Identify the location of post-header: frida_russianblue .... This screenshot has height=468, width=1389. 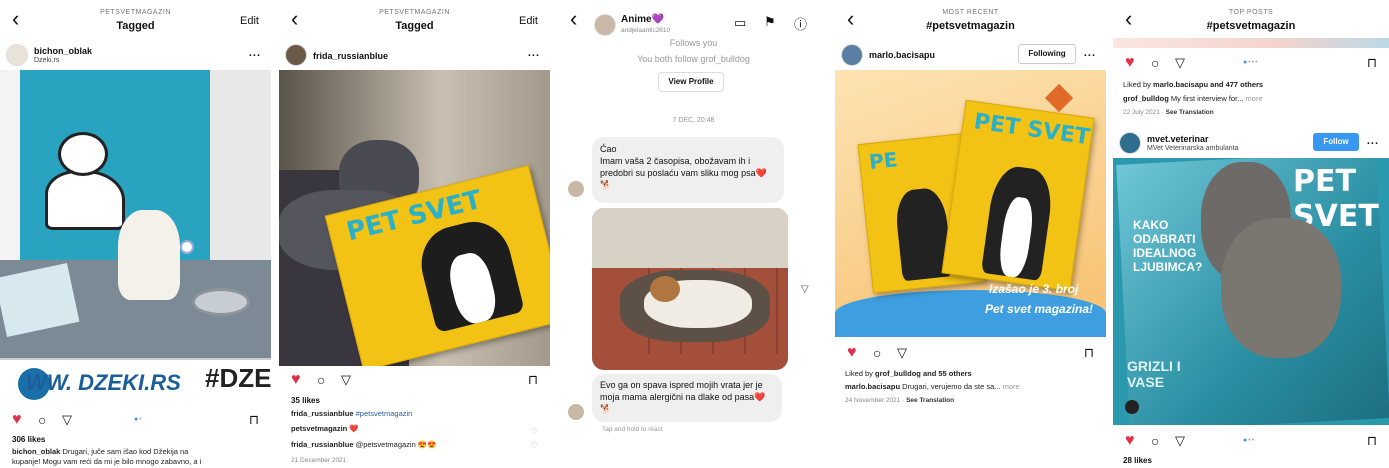
(414, 55).